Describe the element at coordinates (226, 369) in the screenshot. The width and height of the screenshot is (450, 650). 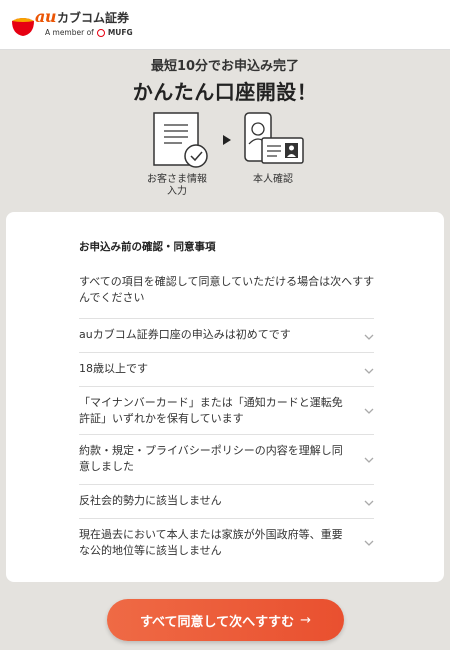
I see `consent-item-age-18: 18歳以上です` at that location.